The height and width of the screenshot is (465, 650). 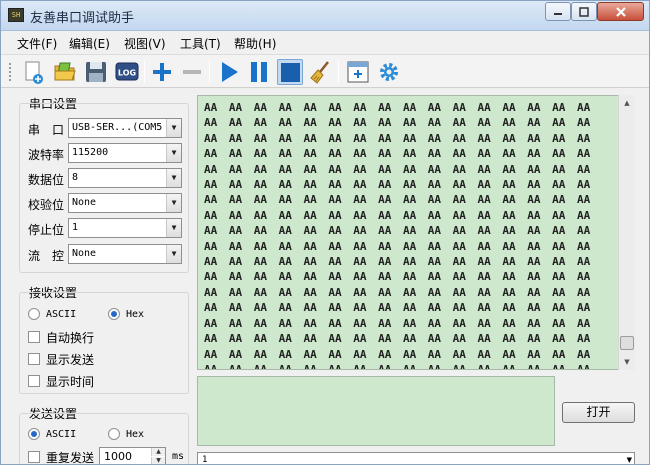 I want to click on databits-label: 数据位, so click(x=46, y=180).